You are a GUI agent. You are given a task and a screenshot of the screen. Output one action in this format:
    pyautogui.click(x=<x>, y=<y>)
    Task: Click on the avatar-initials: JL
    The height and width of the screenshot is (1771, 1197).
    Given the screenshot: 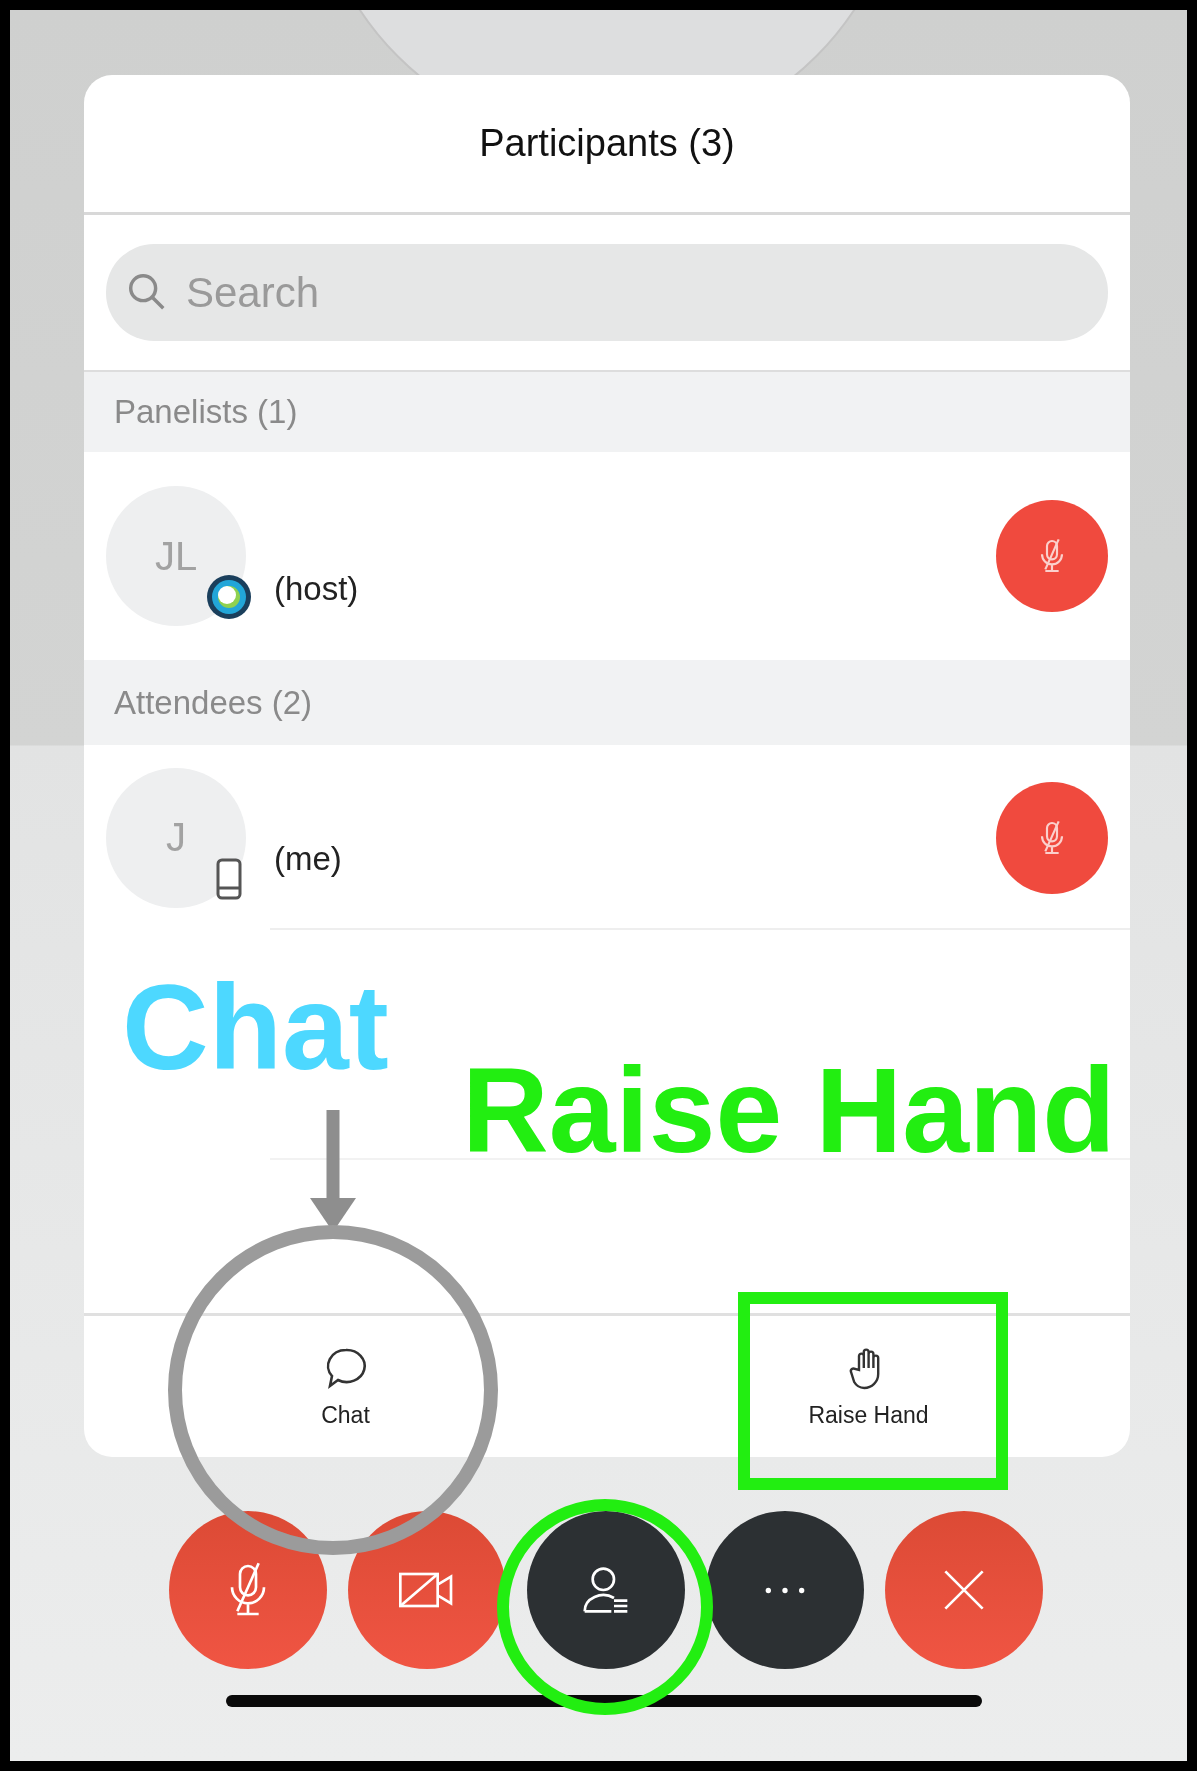 What is the action you would take?
    pyautogui.click(x=176, y=556)
    